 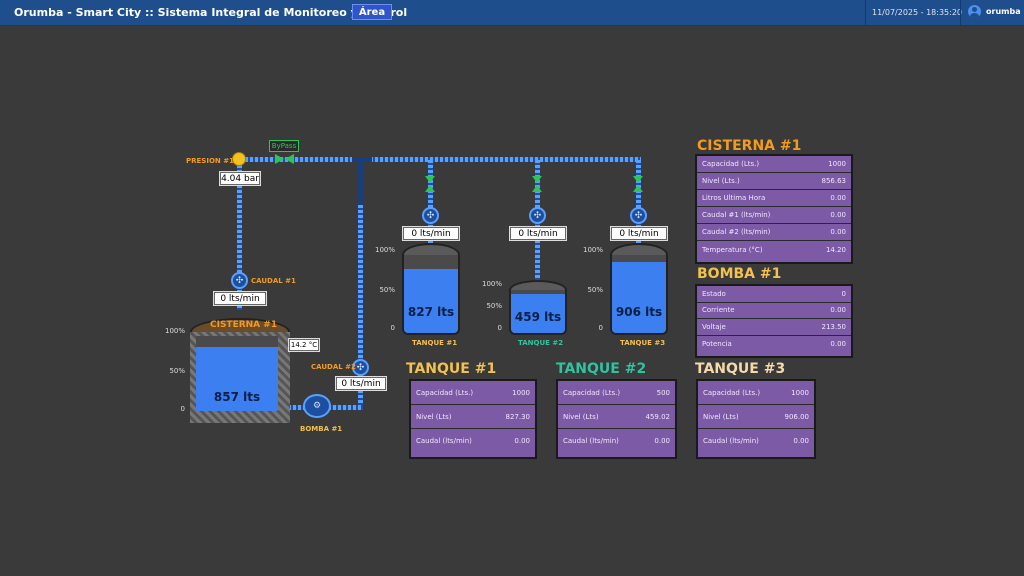 What do you see at coordinates (537, 215) in the screenshot?
I see `tanque2-meter-icon: ✣` at bounding box center [537, 215].